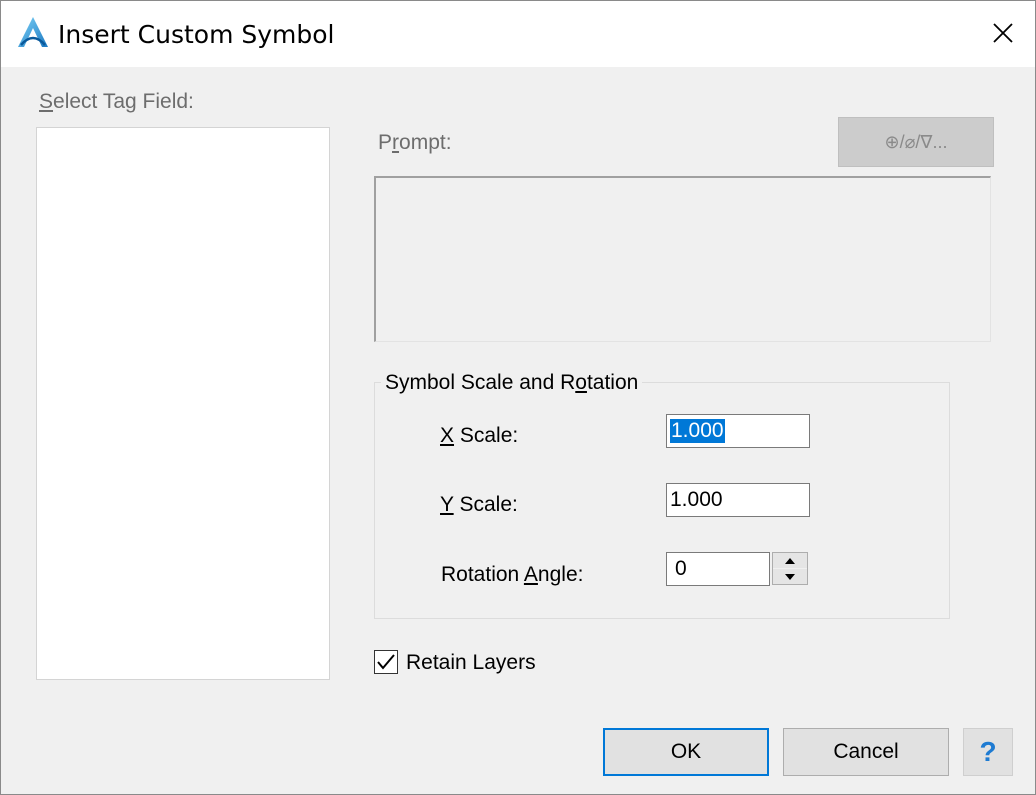  Describe the element at coordinates (447, 435) in the screenshot. I see `mnemonic: X` at that location.